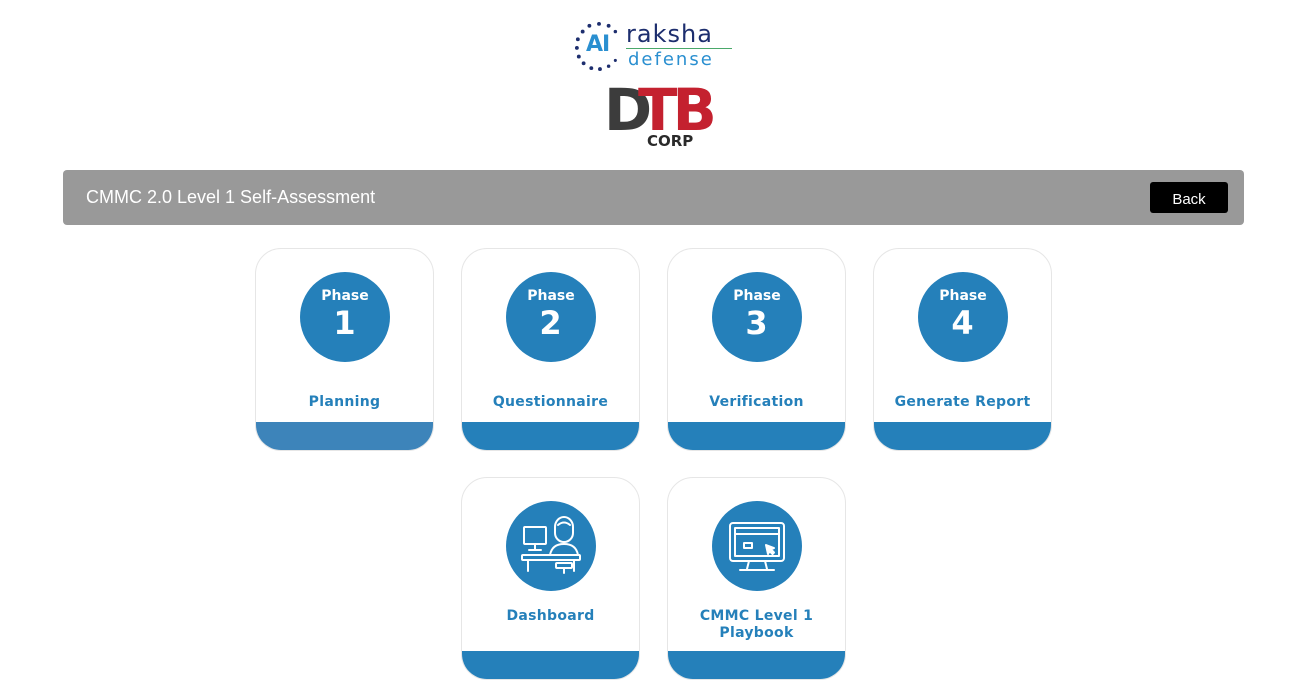  I want to click on dashboard-badge, so click(551, 546).